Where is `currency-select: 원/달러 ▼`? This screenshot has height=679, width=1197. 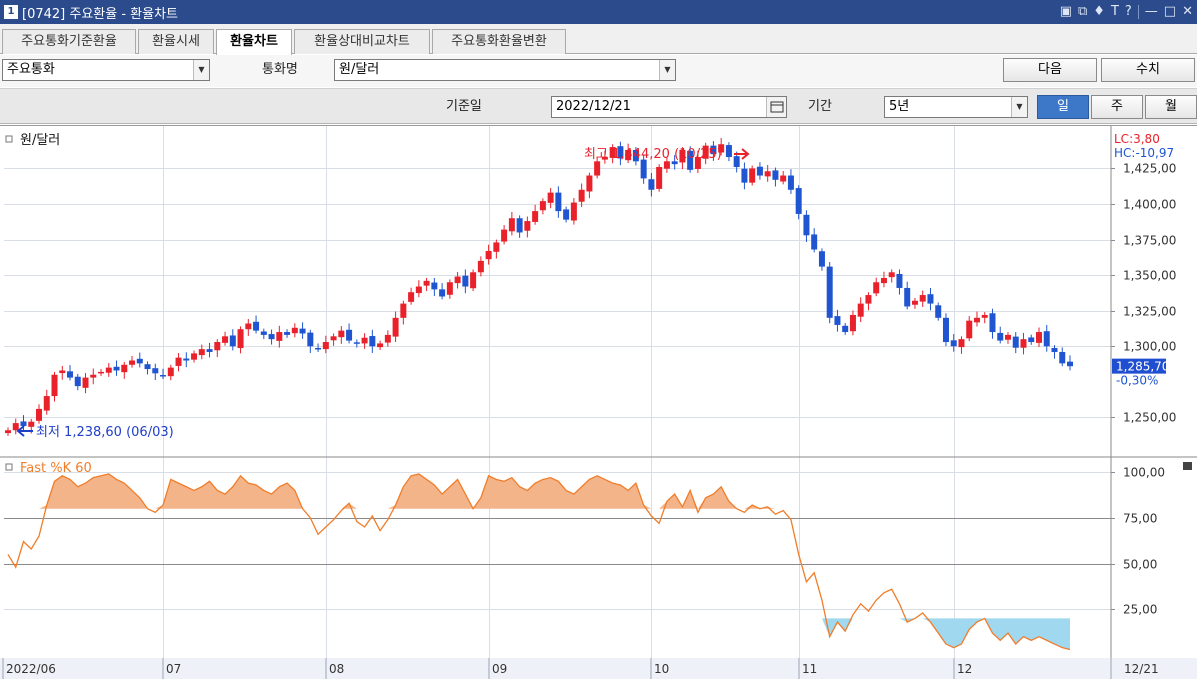 currency-select: 원/달러 ▼ is located at coordinates (505, 70).